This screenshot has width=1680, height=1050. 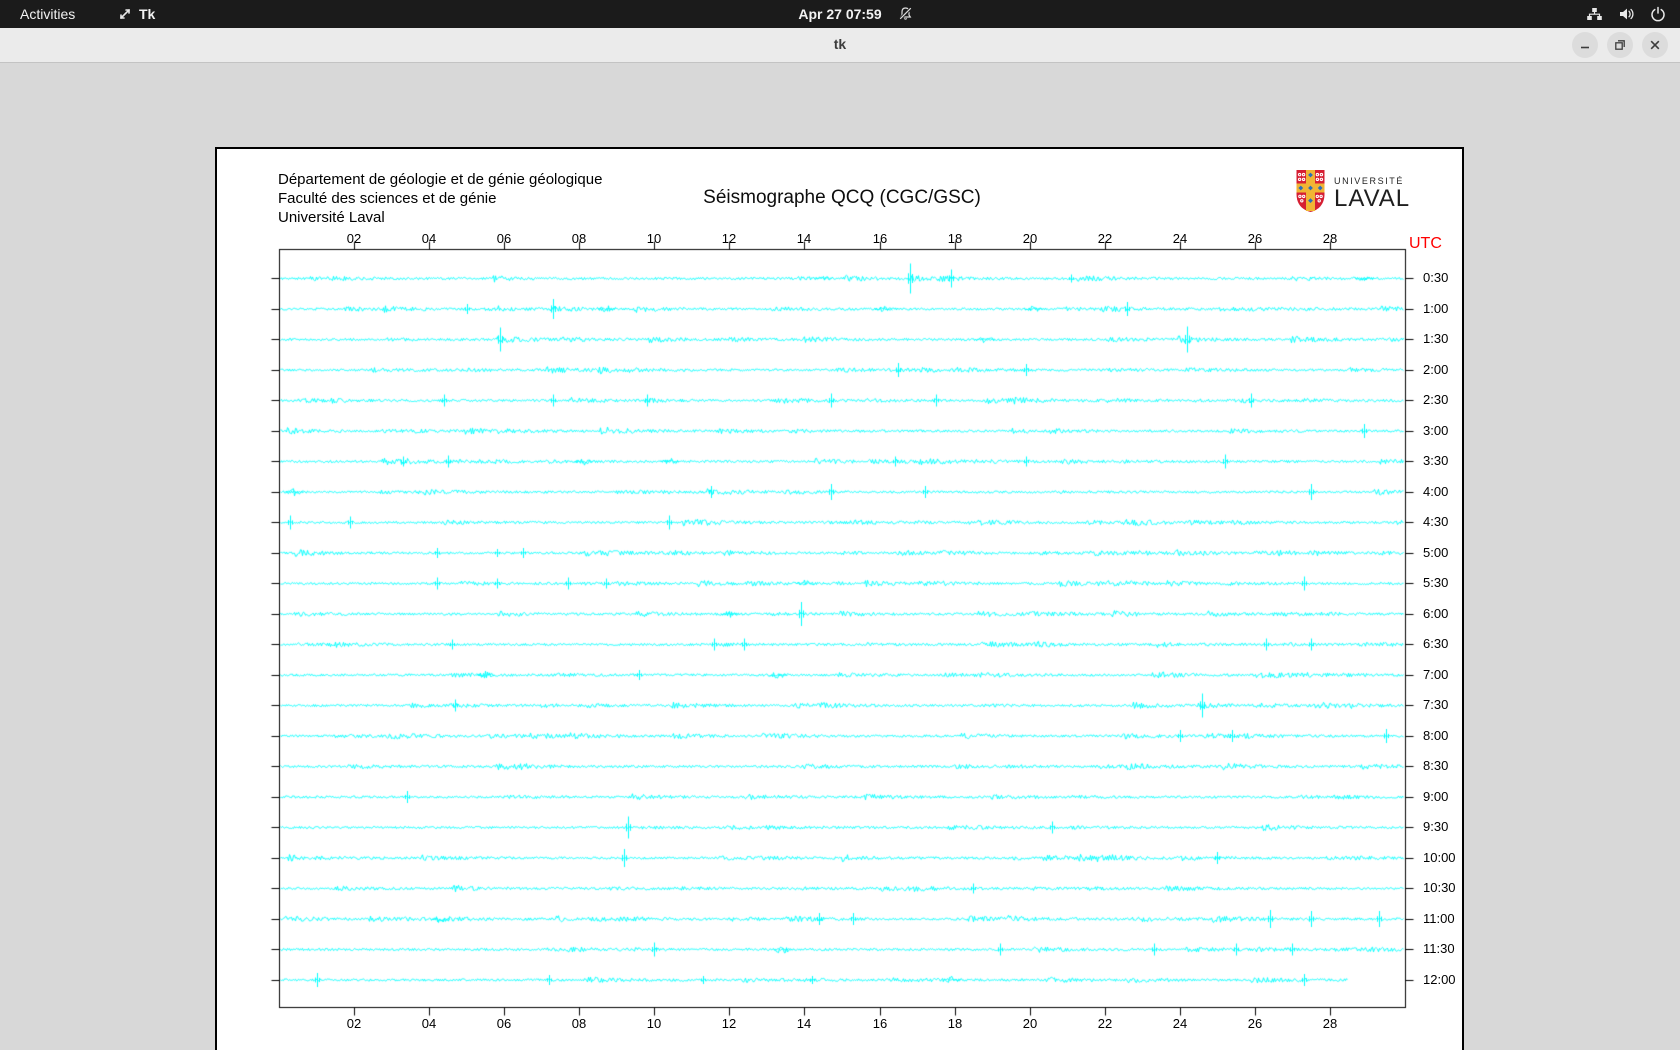 What do you see at coordinates (1436, 643) in the screenshot?
I see `utc-time-label: 6:30` at bounding box center [1436, 643].